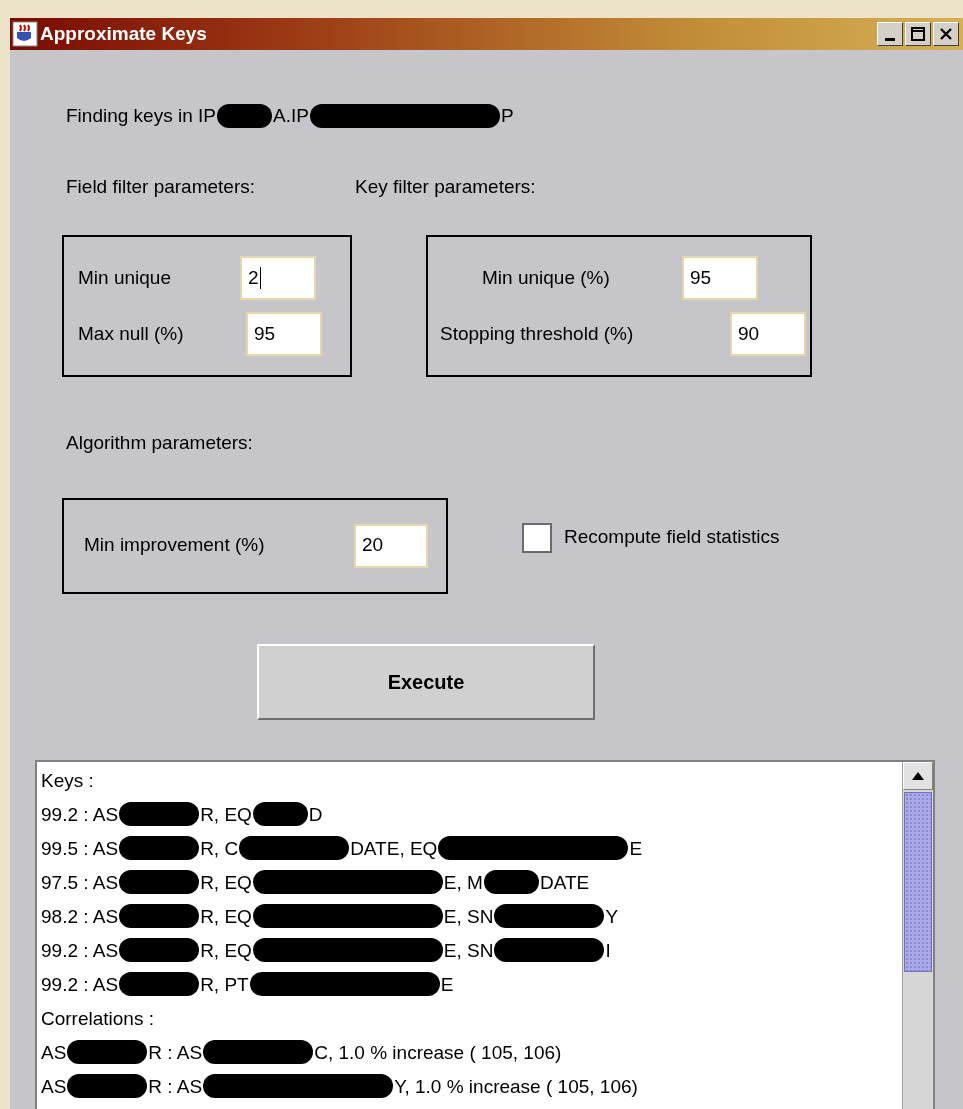 The width and height of the screenshot is (963, 1109). I want to click on output-line-text: C, 1.0 % increase ( 105, 106), so click(438, 1052).